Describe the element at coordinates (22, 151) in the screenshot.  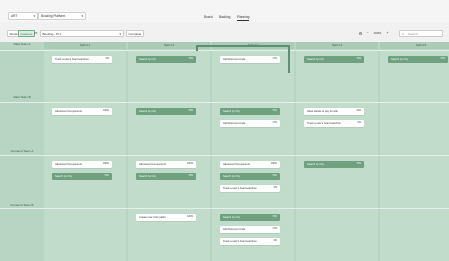
I see `team-label: Frontend Team A` at that location.